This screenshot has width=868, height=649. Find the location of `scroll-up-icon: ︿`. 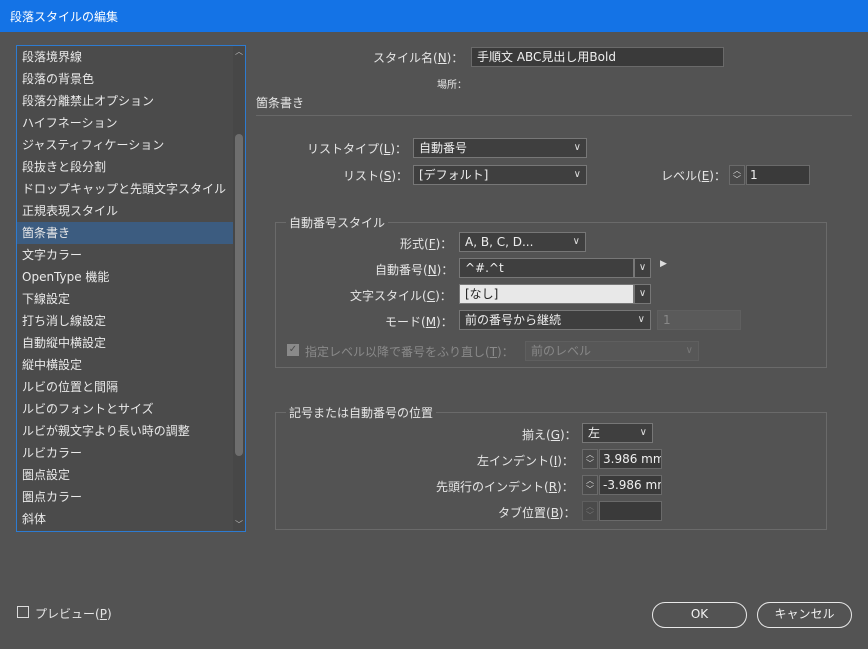

scroll-up-icon: ︿ is located at coordinates (239, 52).